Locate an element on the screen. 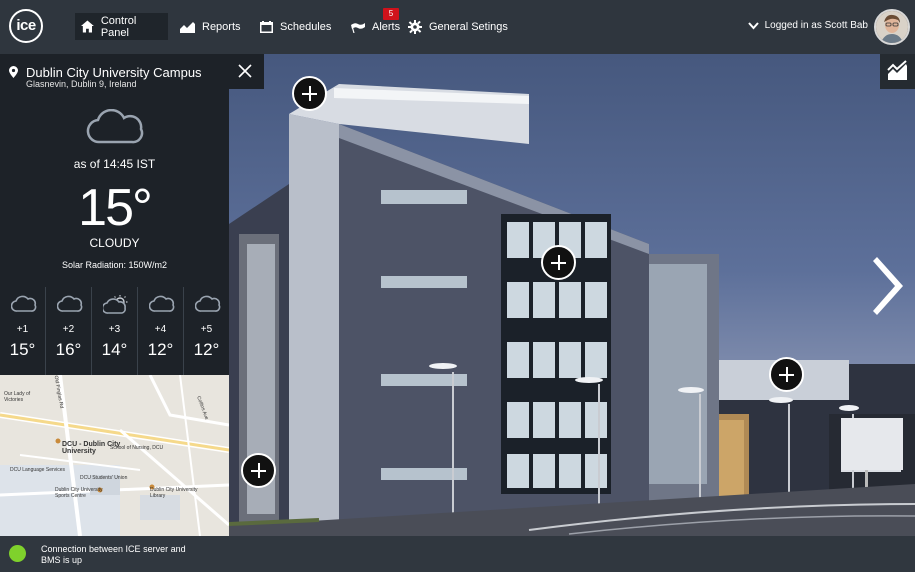 This screenshot has width=915, height=572. campus-address: Glasnevin, Dublin 9, Ireland is located at coordinates (81, 84).